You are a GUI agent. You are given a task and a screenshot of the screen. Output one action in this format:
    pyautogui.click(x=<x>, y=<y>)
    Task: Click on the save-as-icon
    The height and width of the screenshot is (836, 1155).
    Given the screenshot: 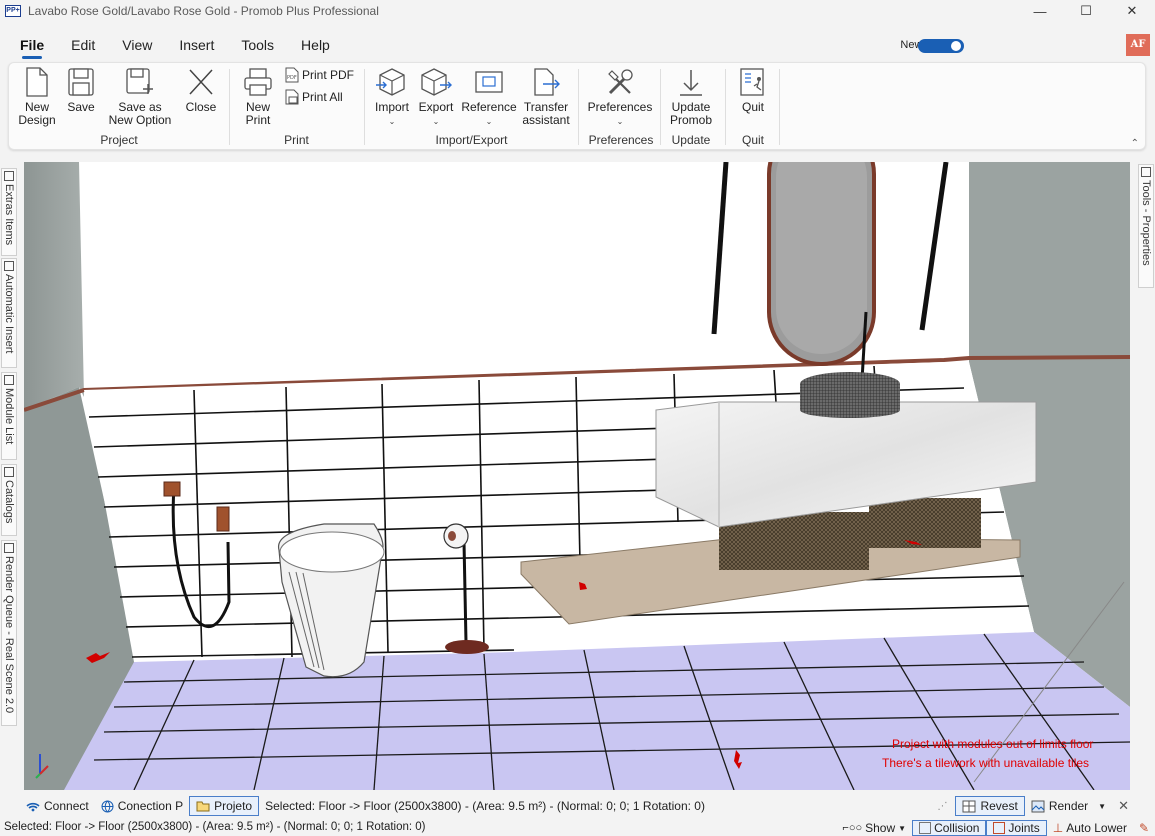 What is the action you would take?
    pyautogui.click(x=139, y=81)
    